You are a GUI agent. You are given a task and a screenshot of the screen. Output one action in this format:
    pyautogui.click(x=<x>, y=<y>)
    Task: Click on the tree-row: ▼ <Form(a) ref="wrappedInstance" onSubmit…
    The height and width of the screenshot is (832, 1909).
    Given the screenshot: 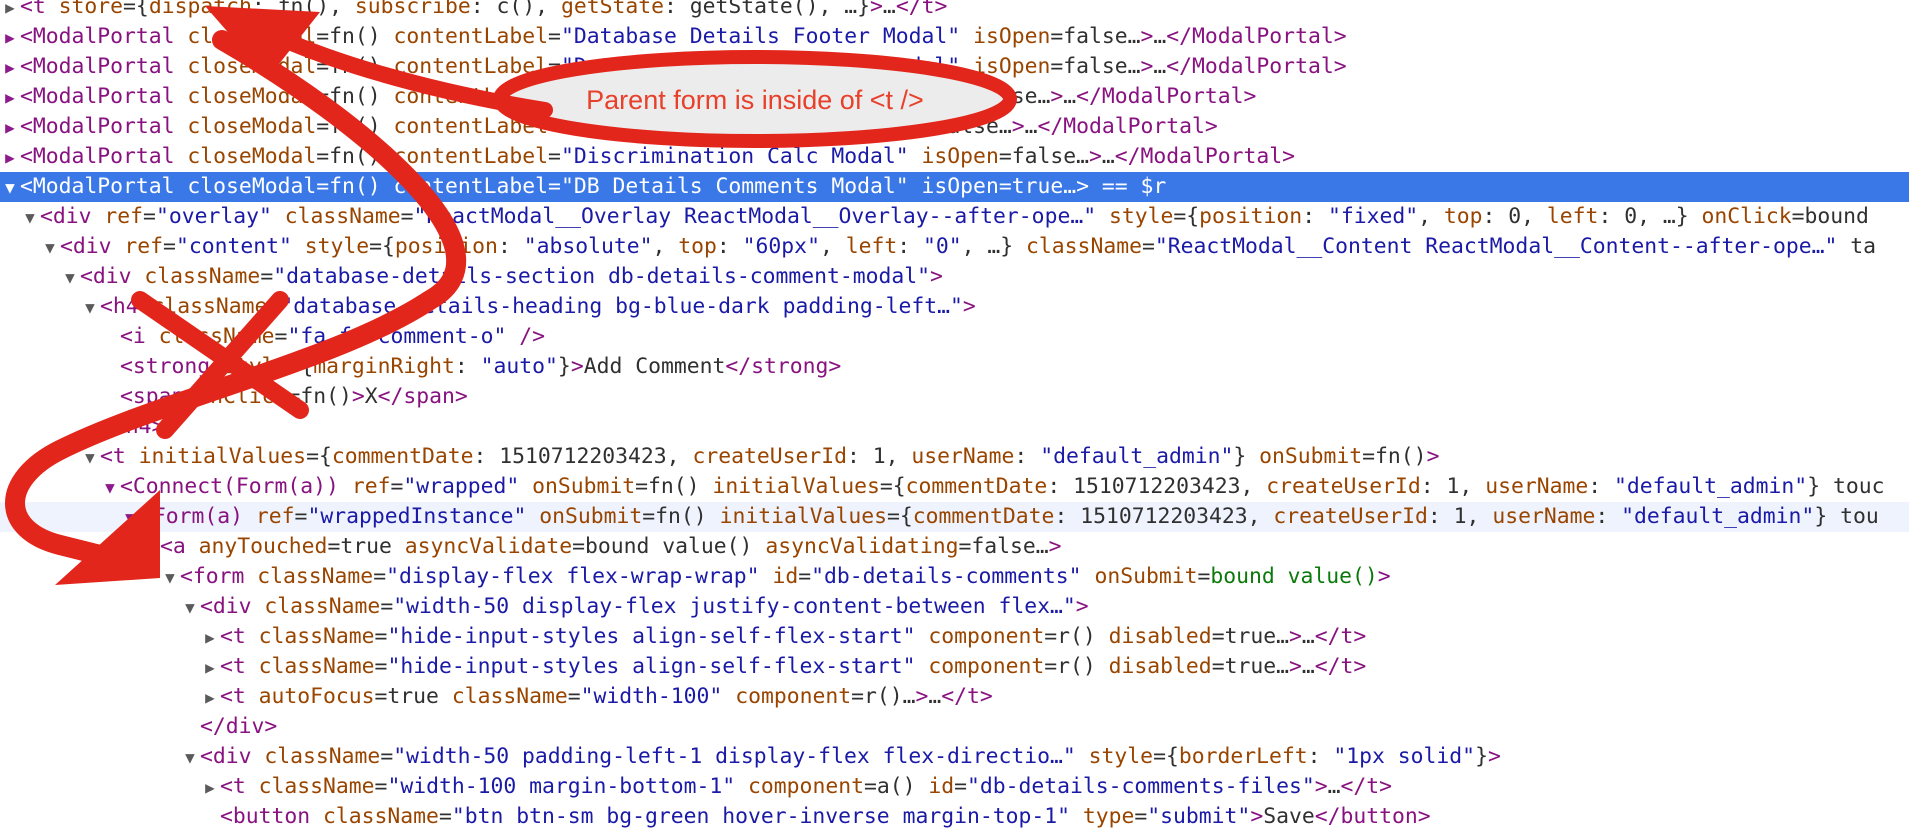 What is the action you would take?
    pyautogui.click(x=954, y=517)
    